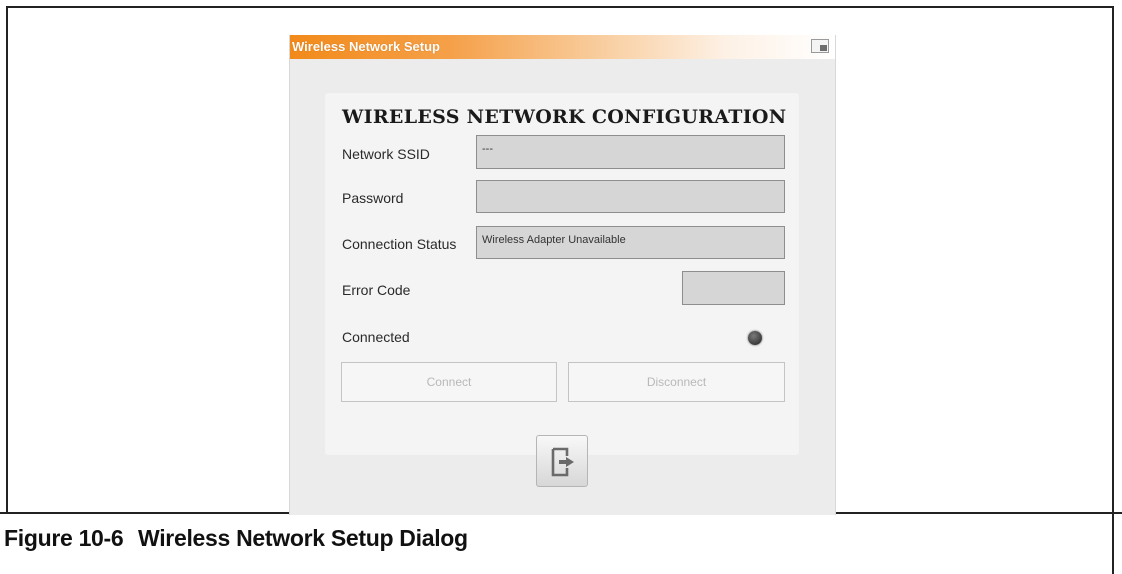 This screenshot has width=1122, height=574. Describe the element at coordinates (376, 290) in the screenshot. I see `error-code-label: Error Code` at that location.